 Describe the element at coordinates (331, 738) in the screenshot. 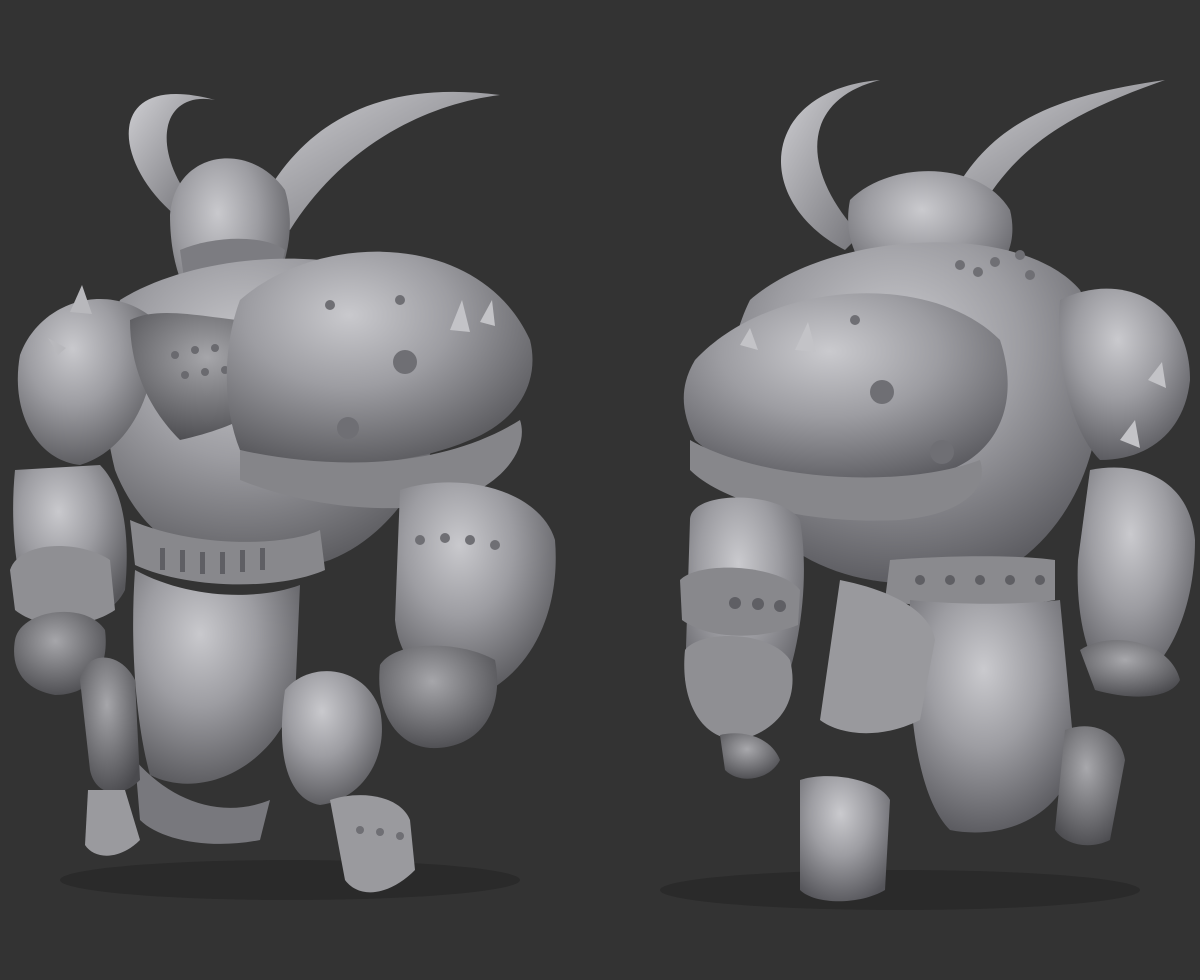

I see `right-knee` at that location.